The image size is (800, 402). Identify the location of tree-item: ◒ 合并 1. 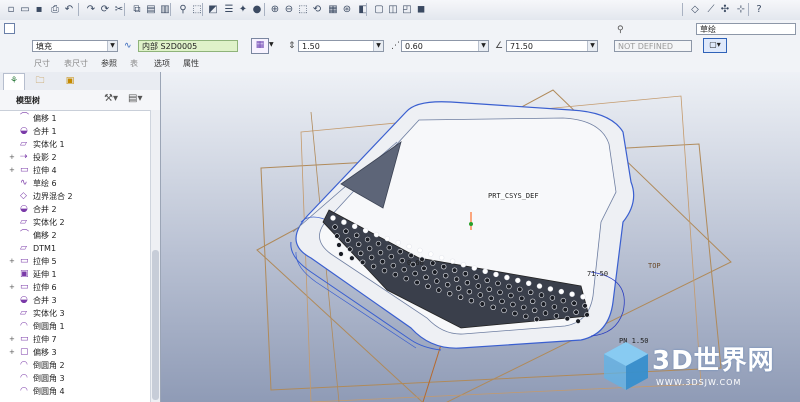
(75, 131).